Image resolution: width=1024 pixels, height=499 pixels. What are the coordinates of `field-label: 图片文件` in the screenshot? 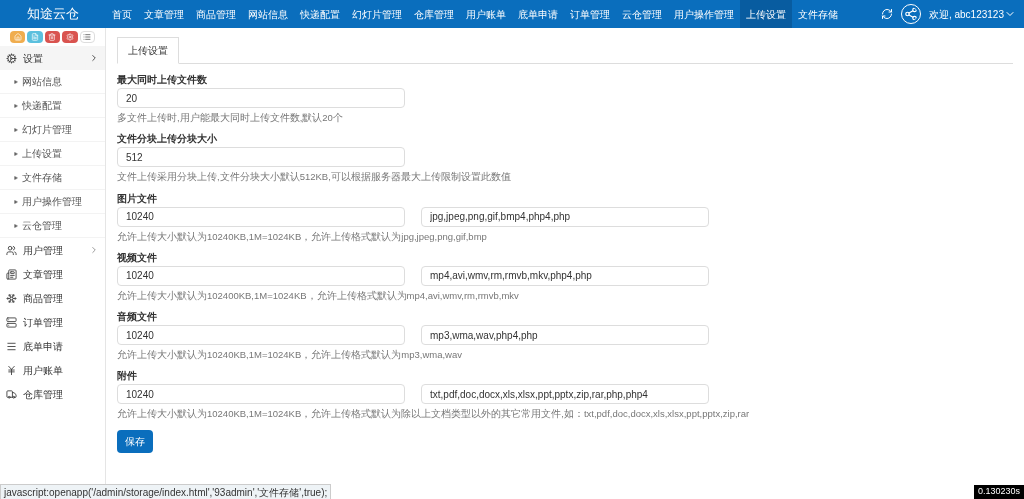 It's located at (137, 198).